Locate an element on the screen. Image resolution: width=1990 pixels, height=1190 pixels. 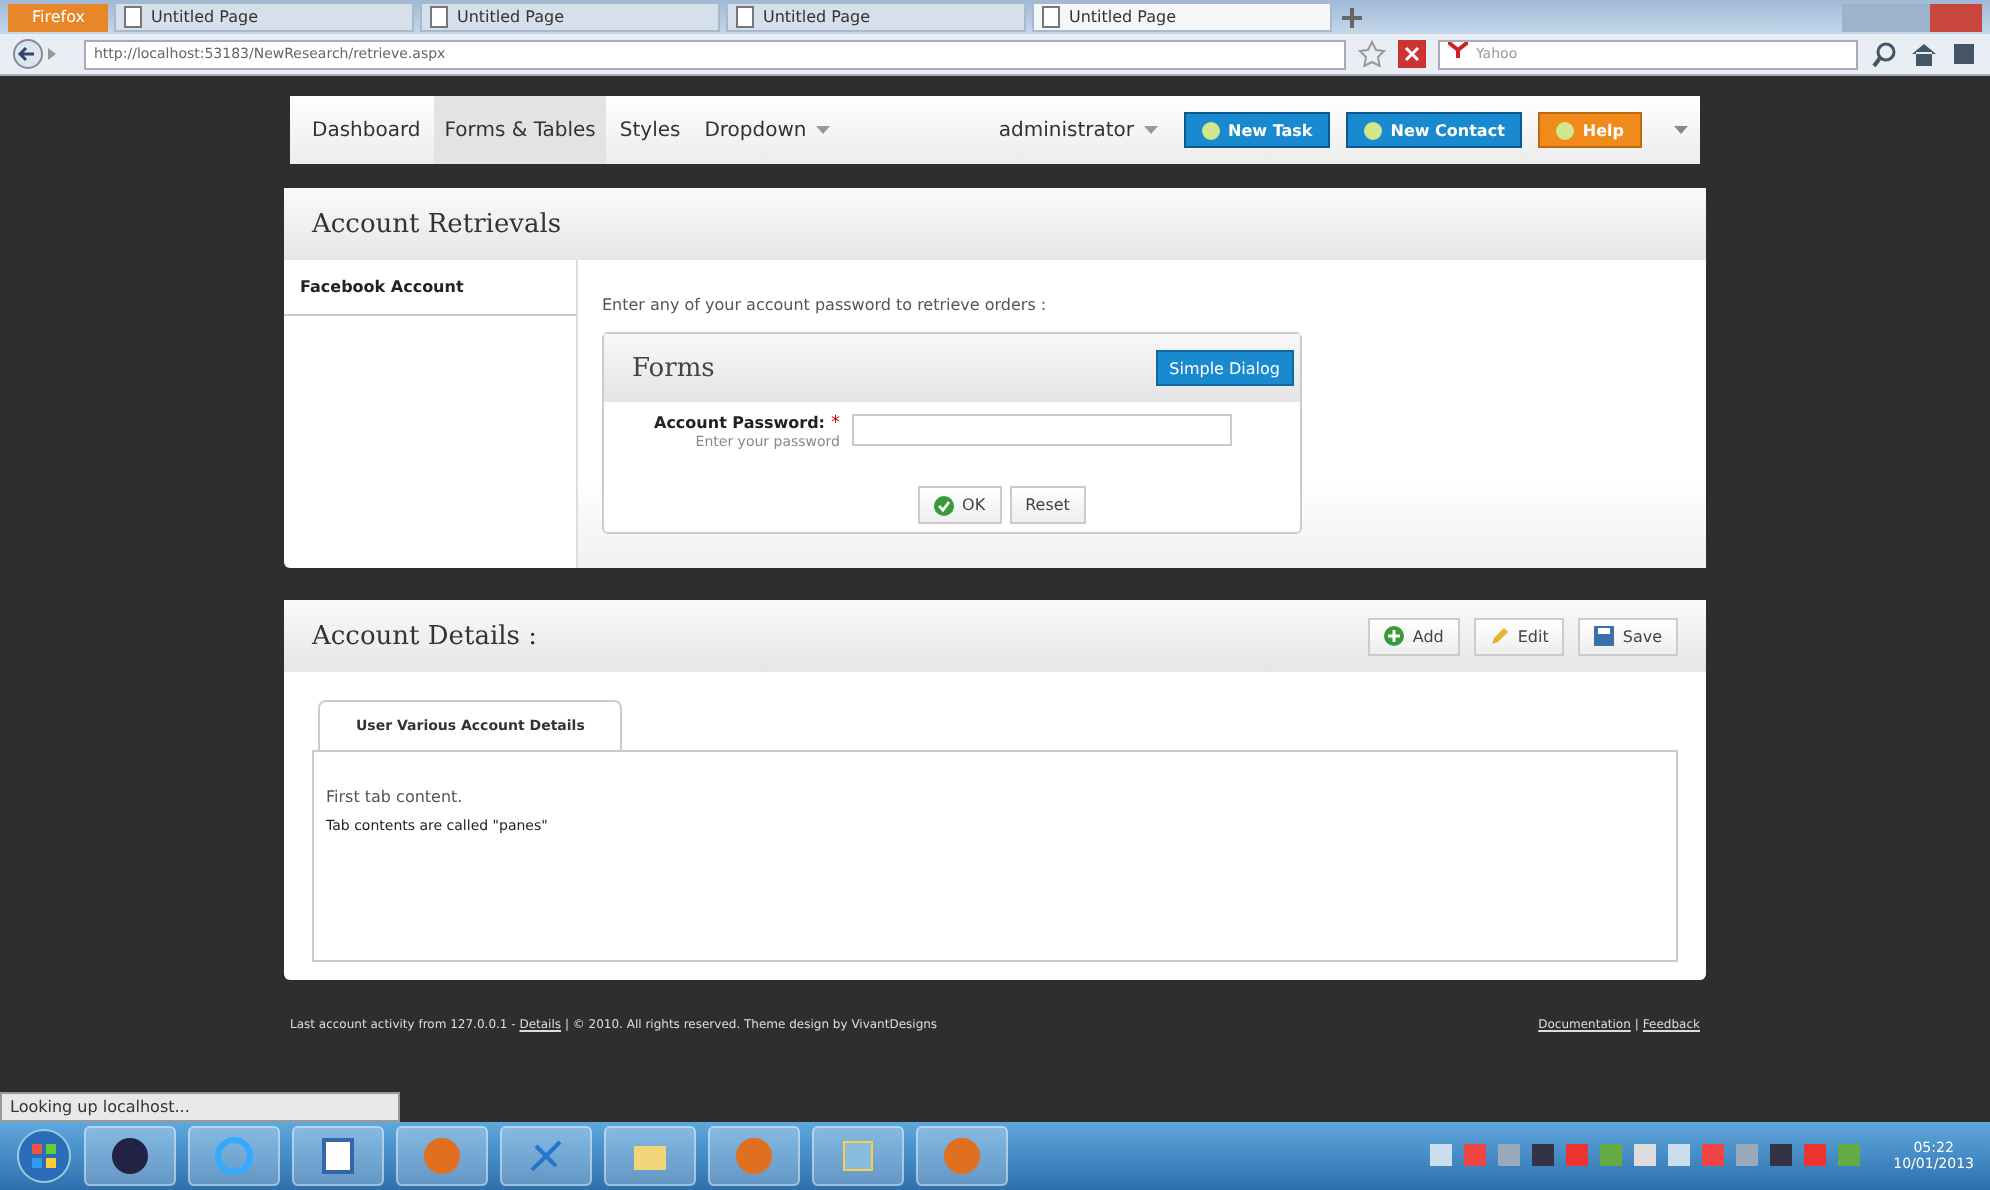
dialog-button: Simple Dialog is located at coordinates (1224, 368).